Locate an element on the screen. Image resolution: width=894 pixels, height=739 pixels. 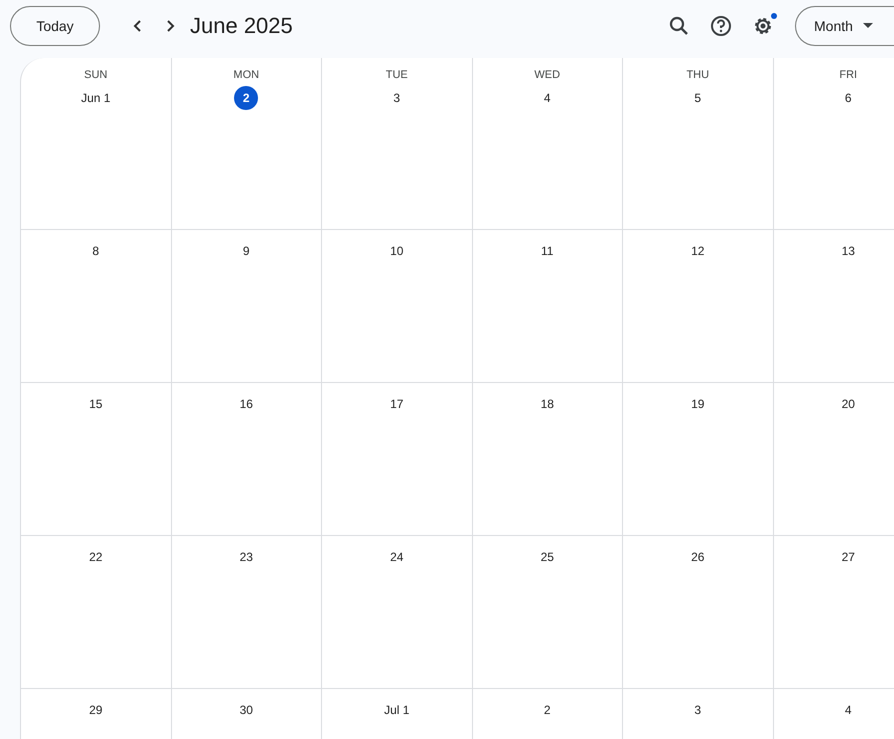
date-label: 11 is located at coordinates (547, 251).